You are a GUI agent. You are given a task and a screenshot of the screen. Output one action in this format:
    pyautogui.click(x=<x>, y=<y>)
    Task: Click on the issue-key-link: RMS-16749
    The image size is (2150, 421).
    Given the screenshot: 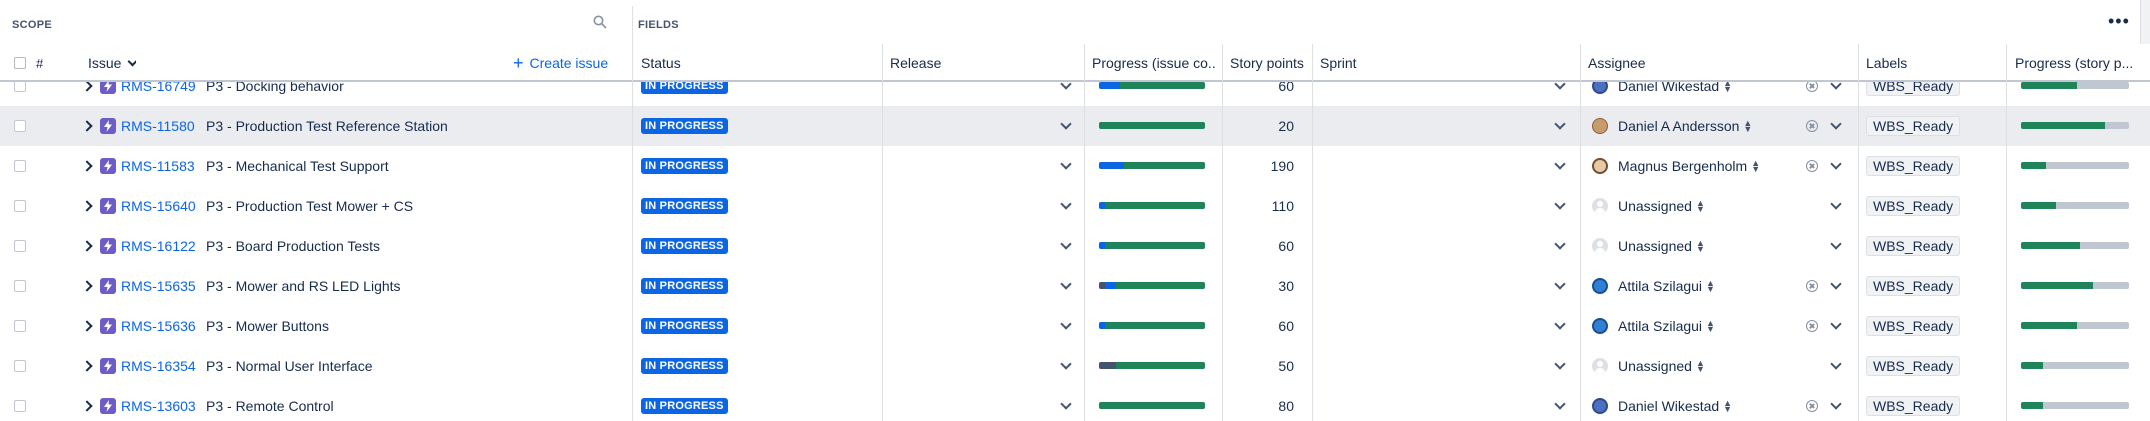 What is the action you would take?
    pyautogui.click(x=158, y=94)
    